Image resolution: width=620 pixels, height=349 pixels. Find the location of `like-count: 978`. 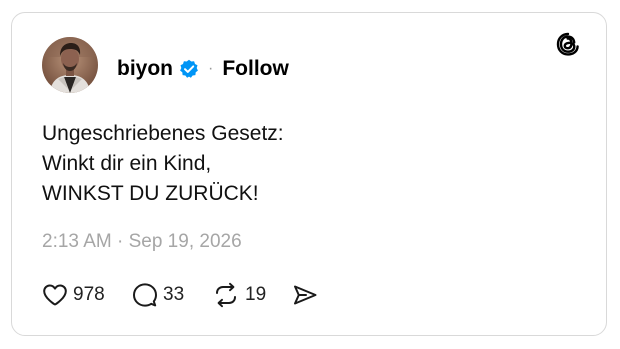

like-count: 978 is located at coordinates (89, 294).